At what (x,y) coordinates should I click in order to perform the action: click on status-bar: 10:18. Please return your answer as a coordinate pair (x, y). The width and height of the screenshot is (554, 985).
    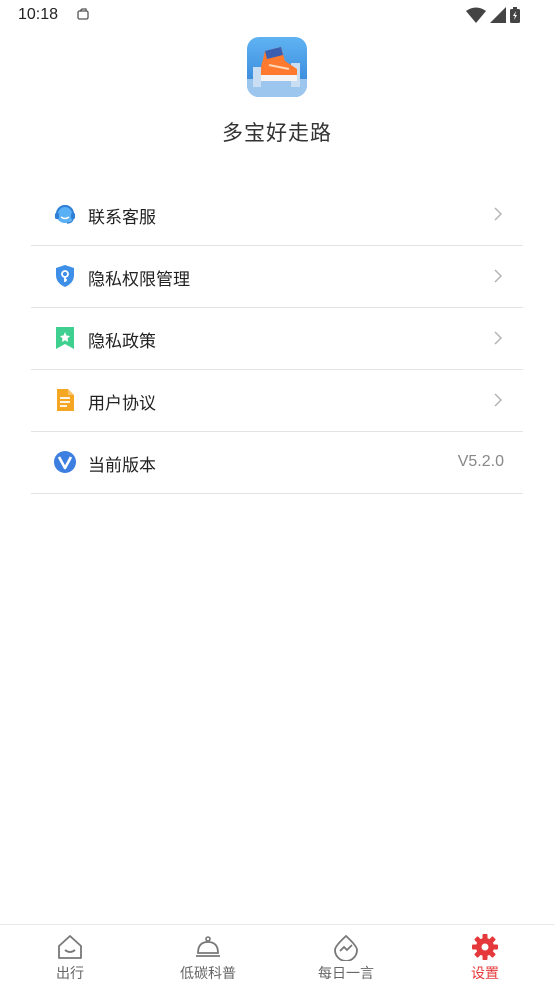
    Looking at the image, I should click on (277, 15).